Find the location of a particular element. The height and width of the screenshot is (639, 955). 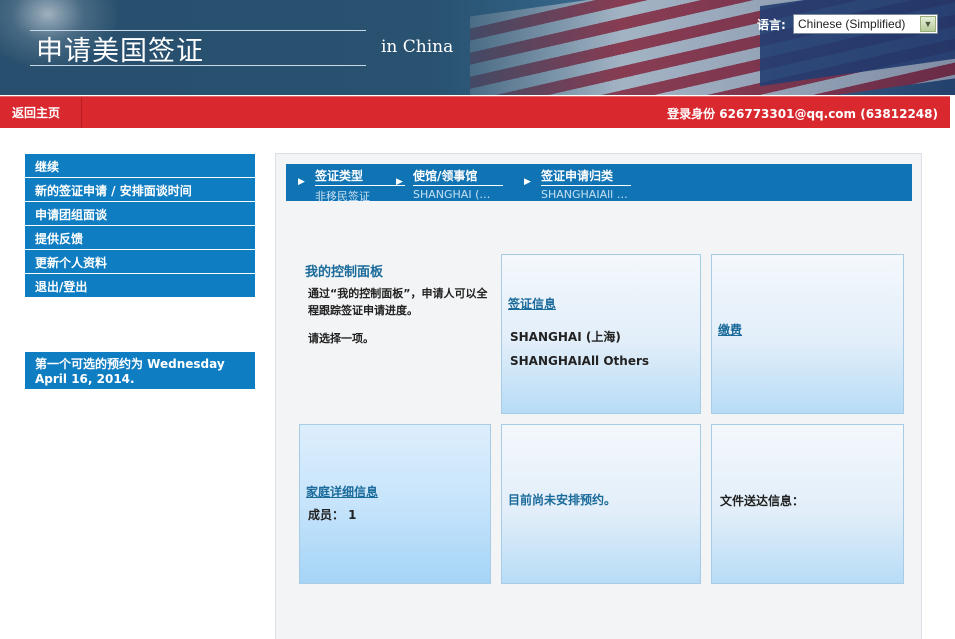

document-delivery-info: 文件送达信息： is located at coordinates (762, 501).